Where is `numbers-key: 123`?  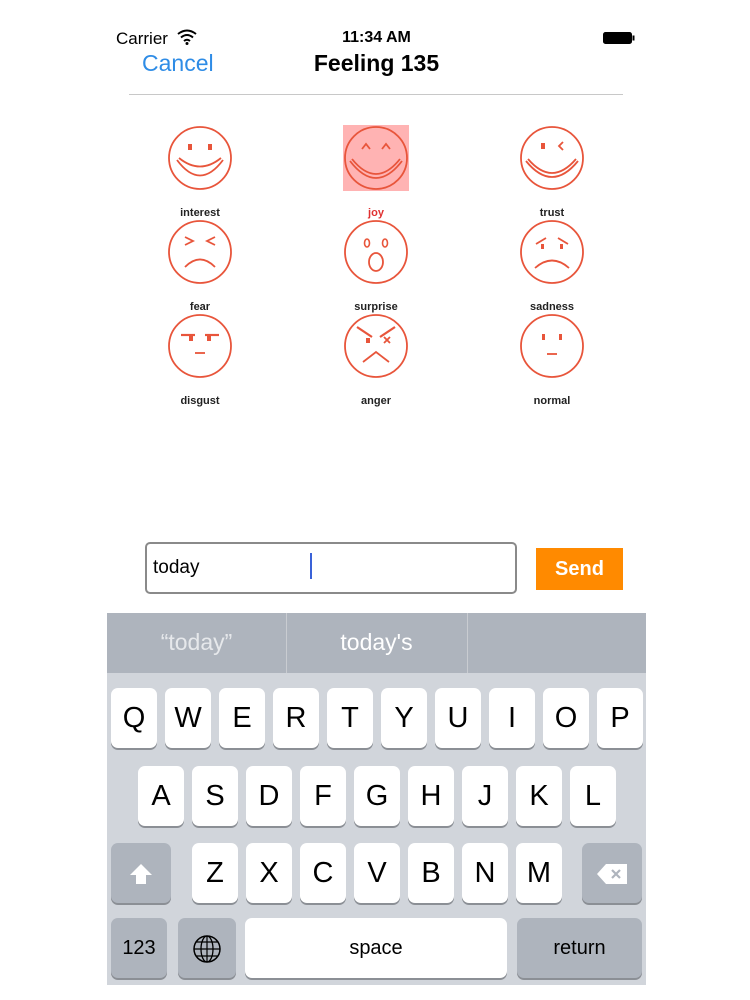 numbers-key: 123 is located at coordinates (139, 948).